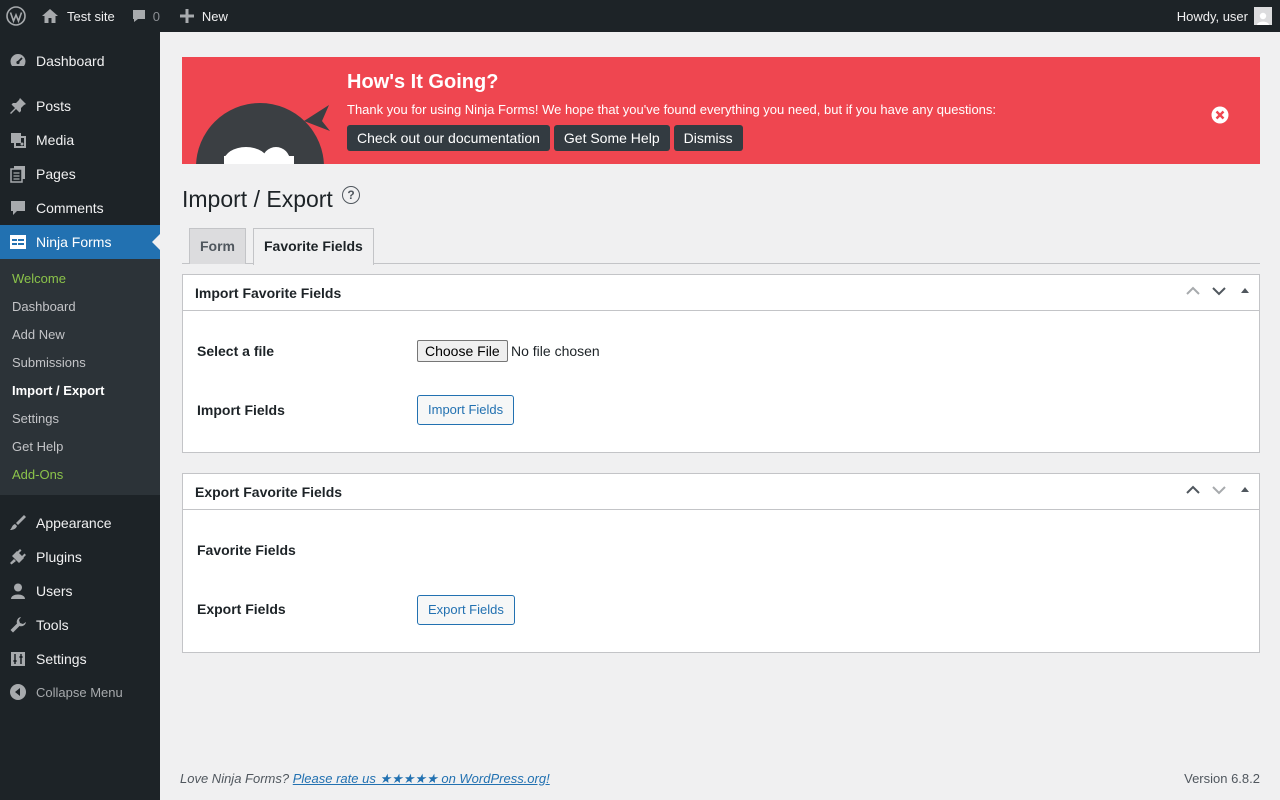 The width and height of the screenshot is (1280, 800). What do you see at coordinates (18, 659) in the screenshot?
I see `settings-icon` at bounding box center [18, 659].